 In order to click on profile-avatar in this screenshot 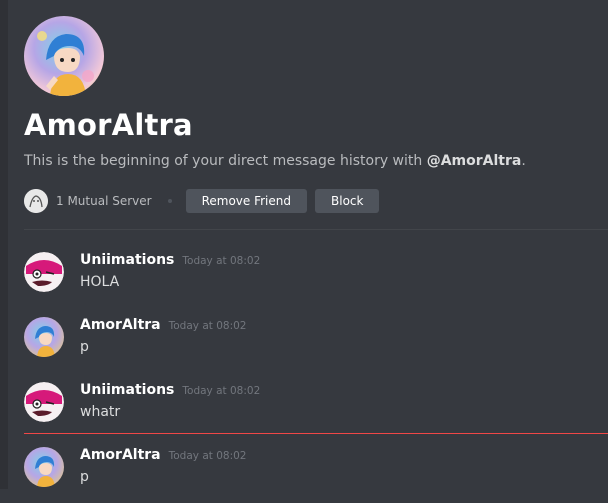, I will do `click(64, 56)`.